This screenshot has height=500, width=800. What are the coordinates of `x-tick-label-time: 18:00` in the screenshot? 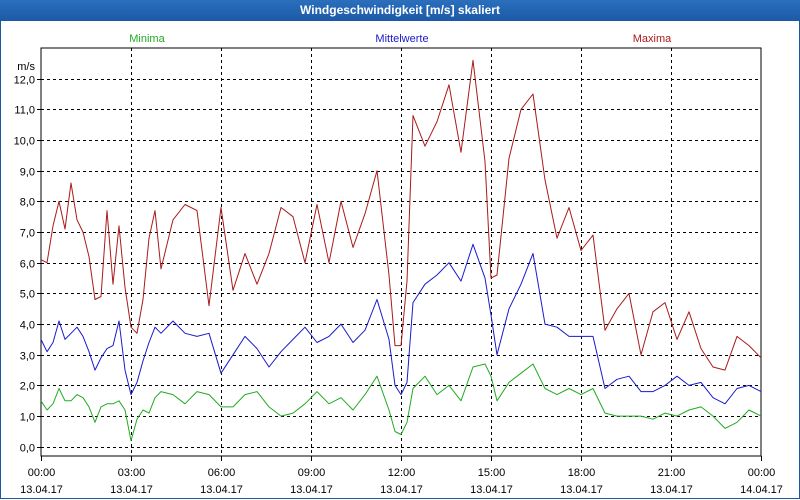 It's located at (582, 473).